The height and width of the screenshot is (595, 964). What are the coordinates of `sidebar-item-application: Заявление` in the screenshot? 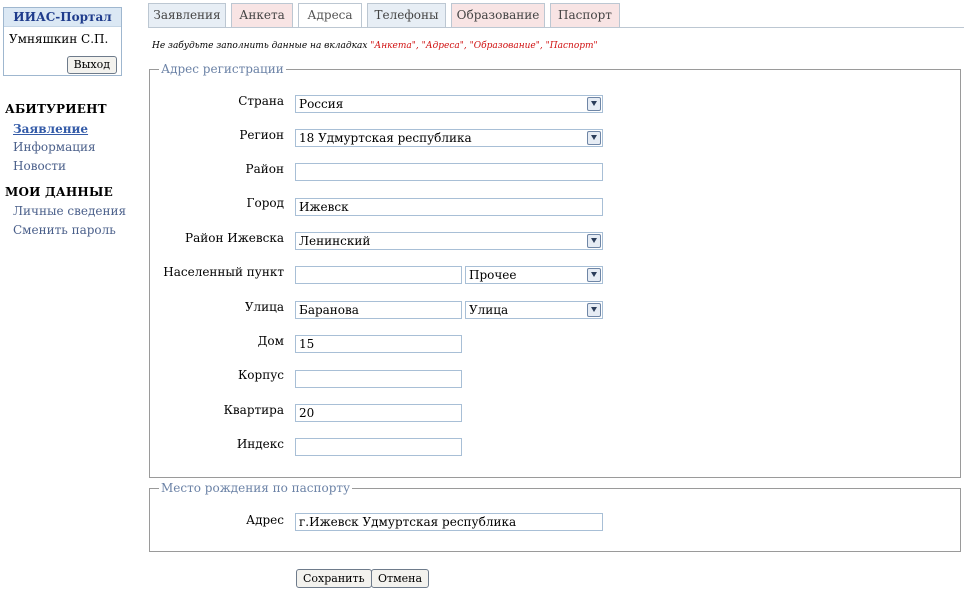 It's located at (50, 129).